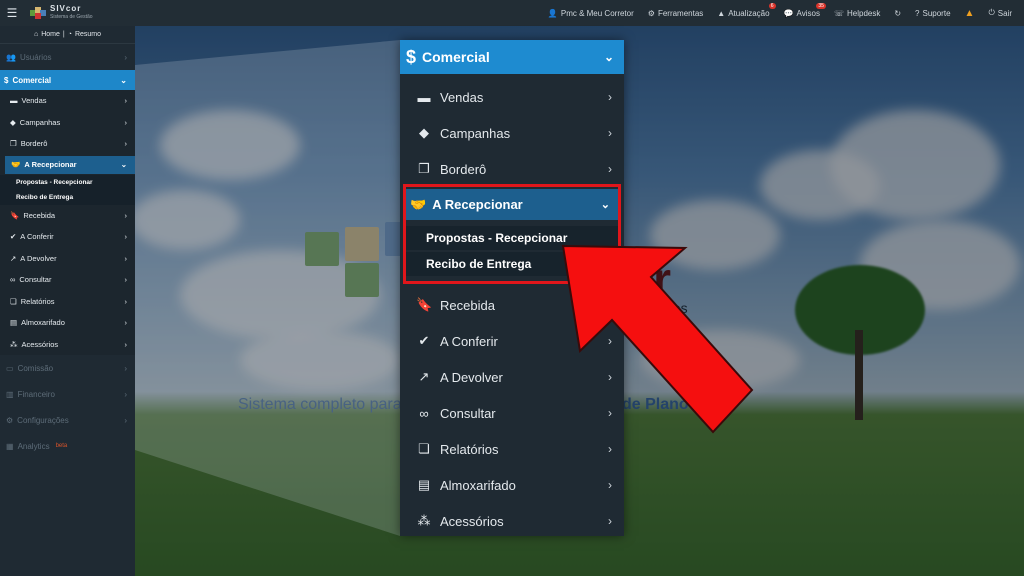  Describe the element at coordinates (468, 413) in the screenshot. I see `zoom-consultar-label: Consultar` at that location.